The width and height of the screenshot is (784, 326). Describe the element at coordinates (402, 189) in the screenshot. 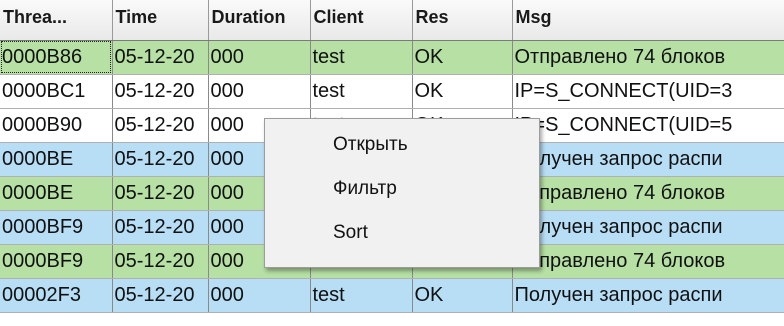

I see `menu-item-filter: Фильтр` at that location.